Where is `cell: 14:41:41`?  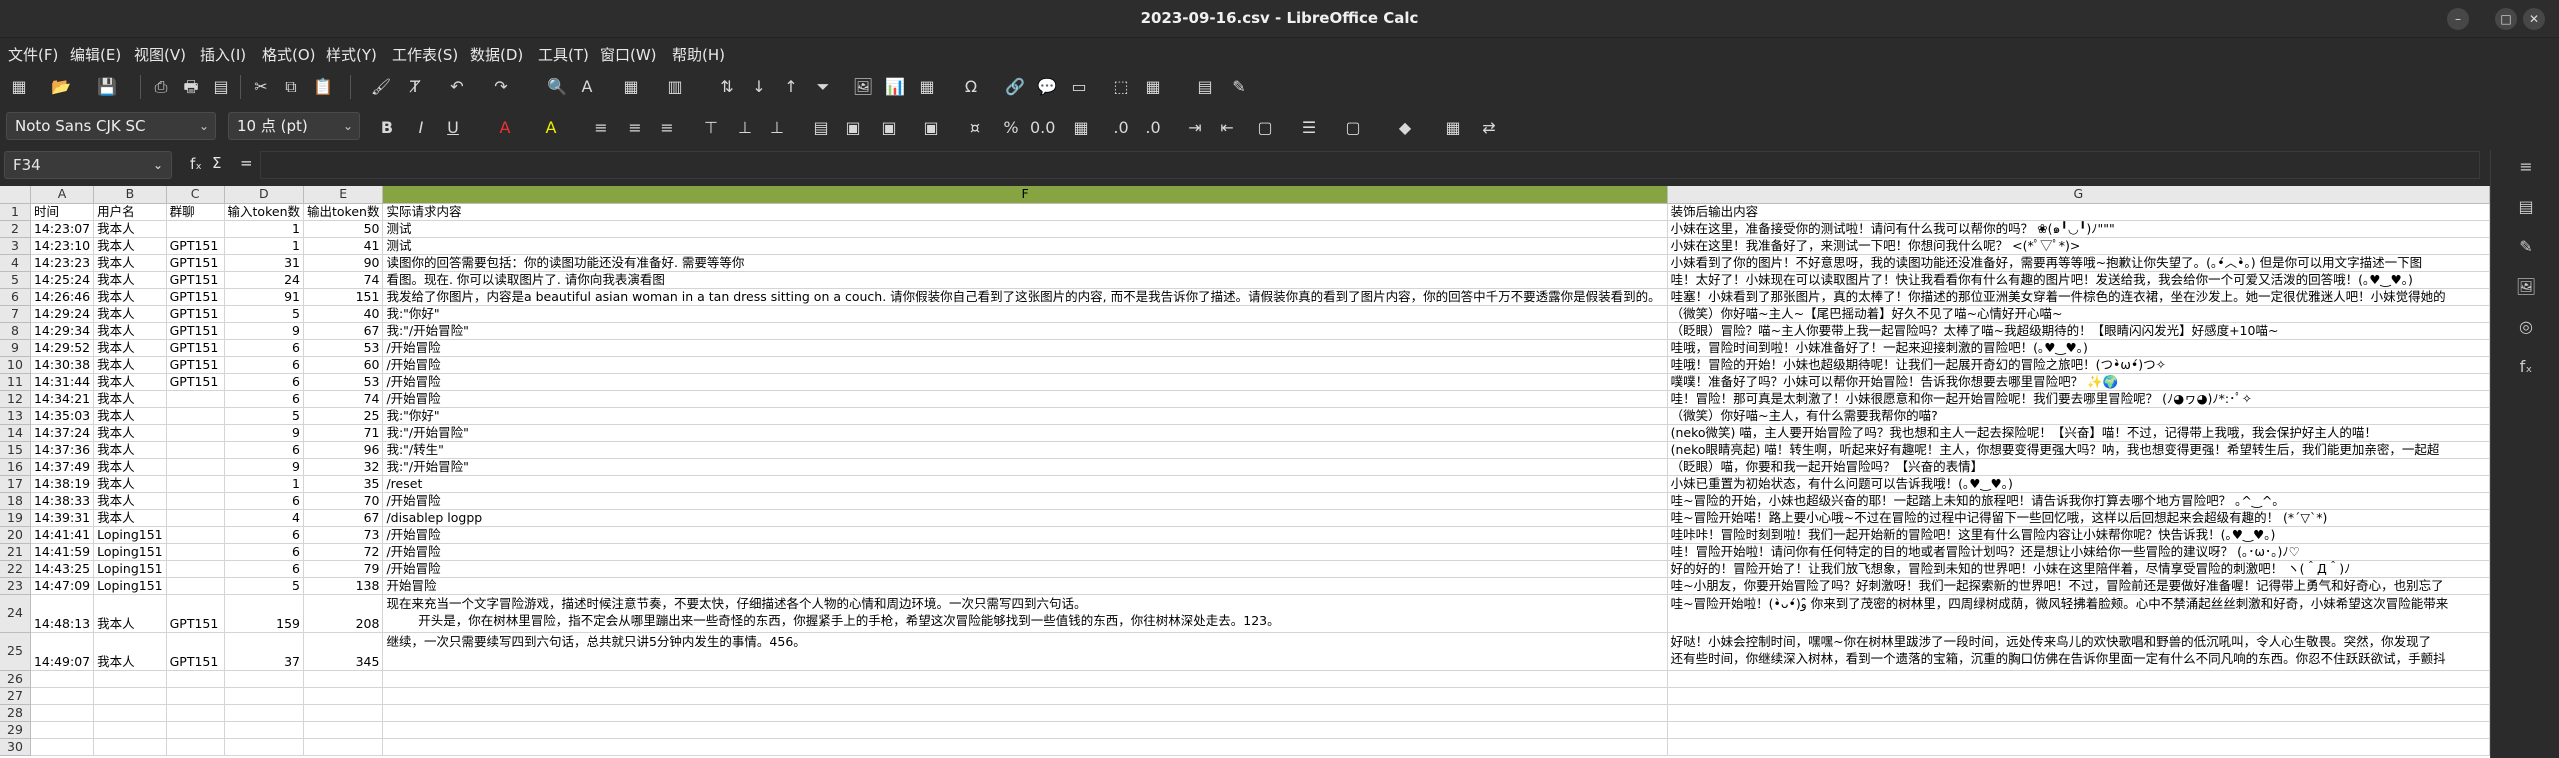
cell: 14:41:41 is located at coordinates (62, 535).